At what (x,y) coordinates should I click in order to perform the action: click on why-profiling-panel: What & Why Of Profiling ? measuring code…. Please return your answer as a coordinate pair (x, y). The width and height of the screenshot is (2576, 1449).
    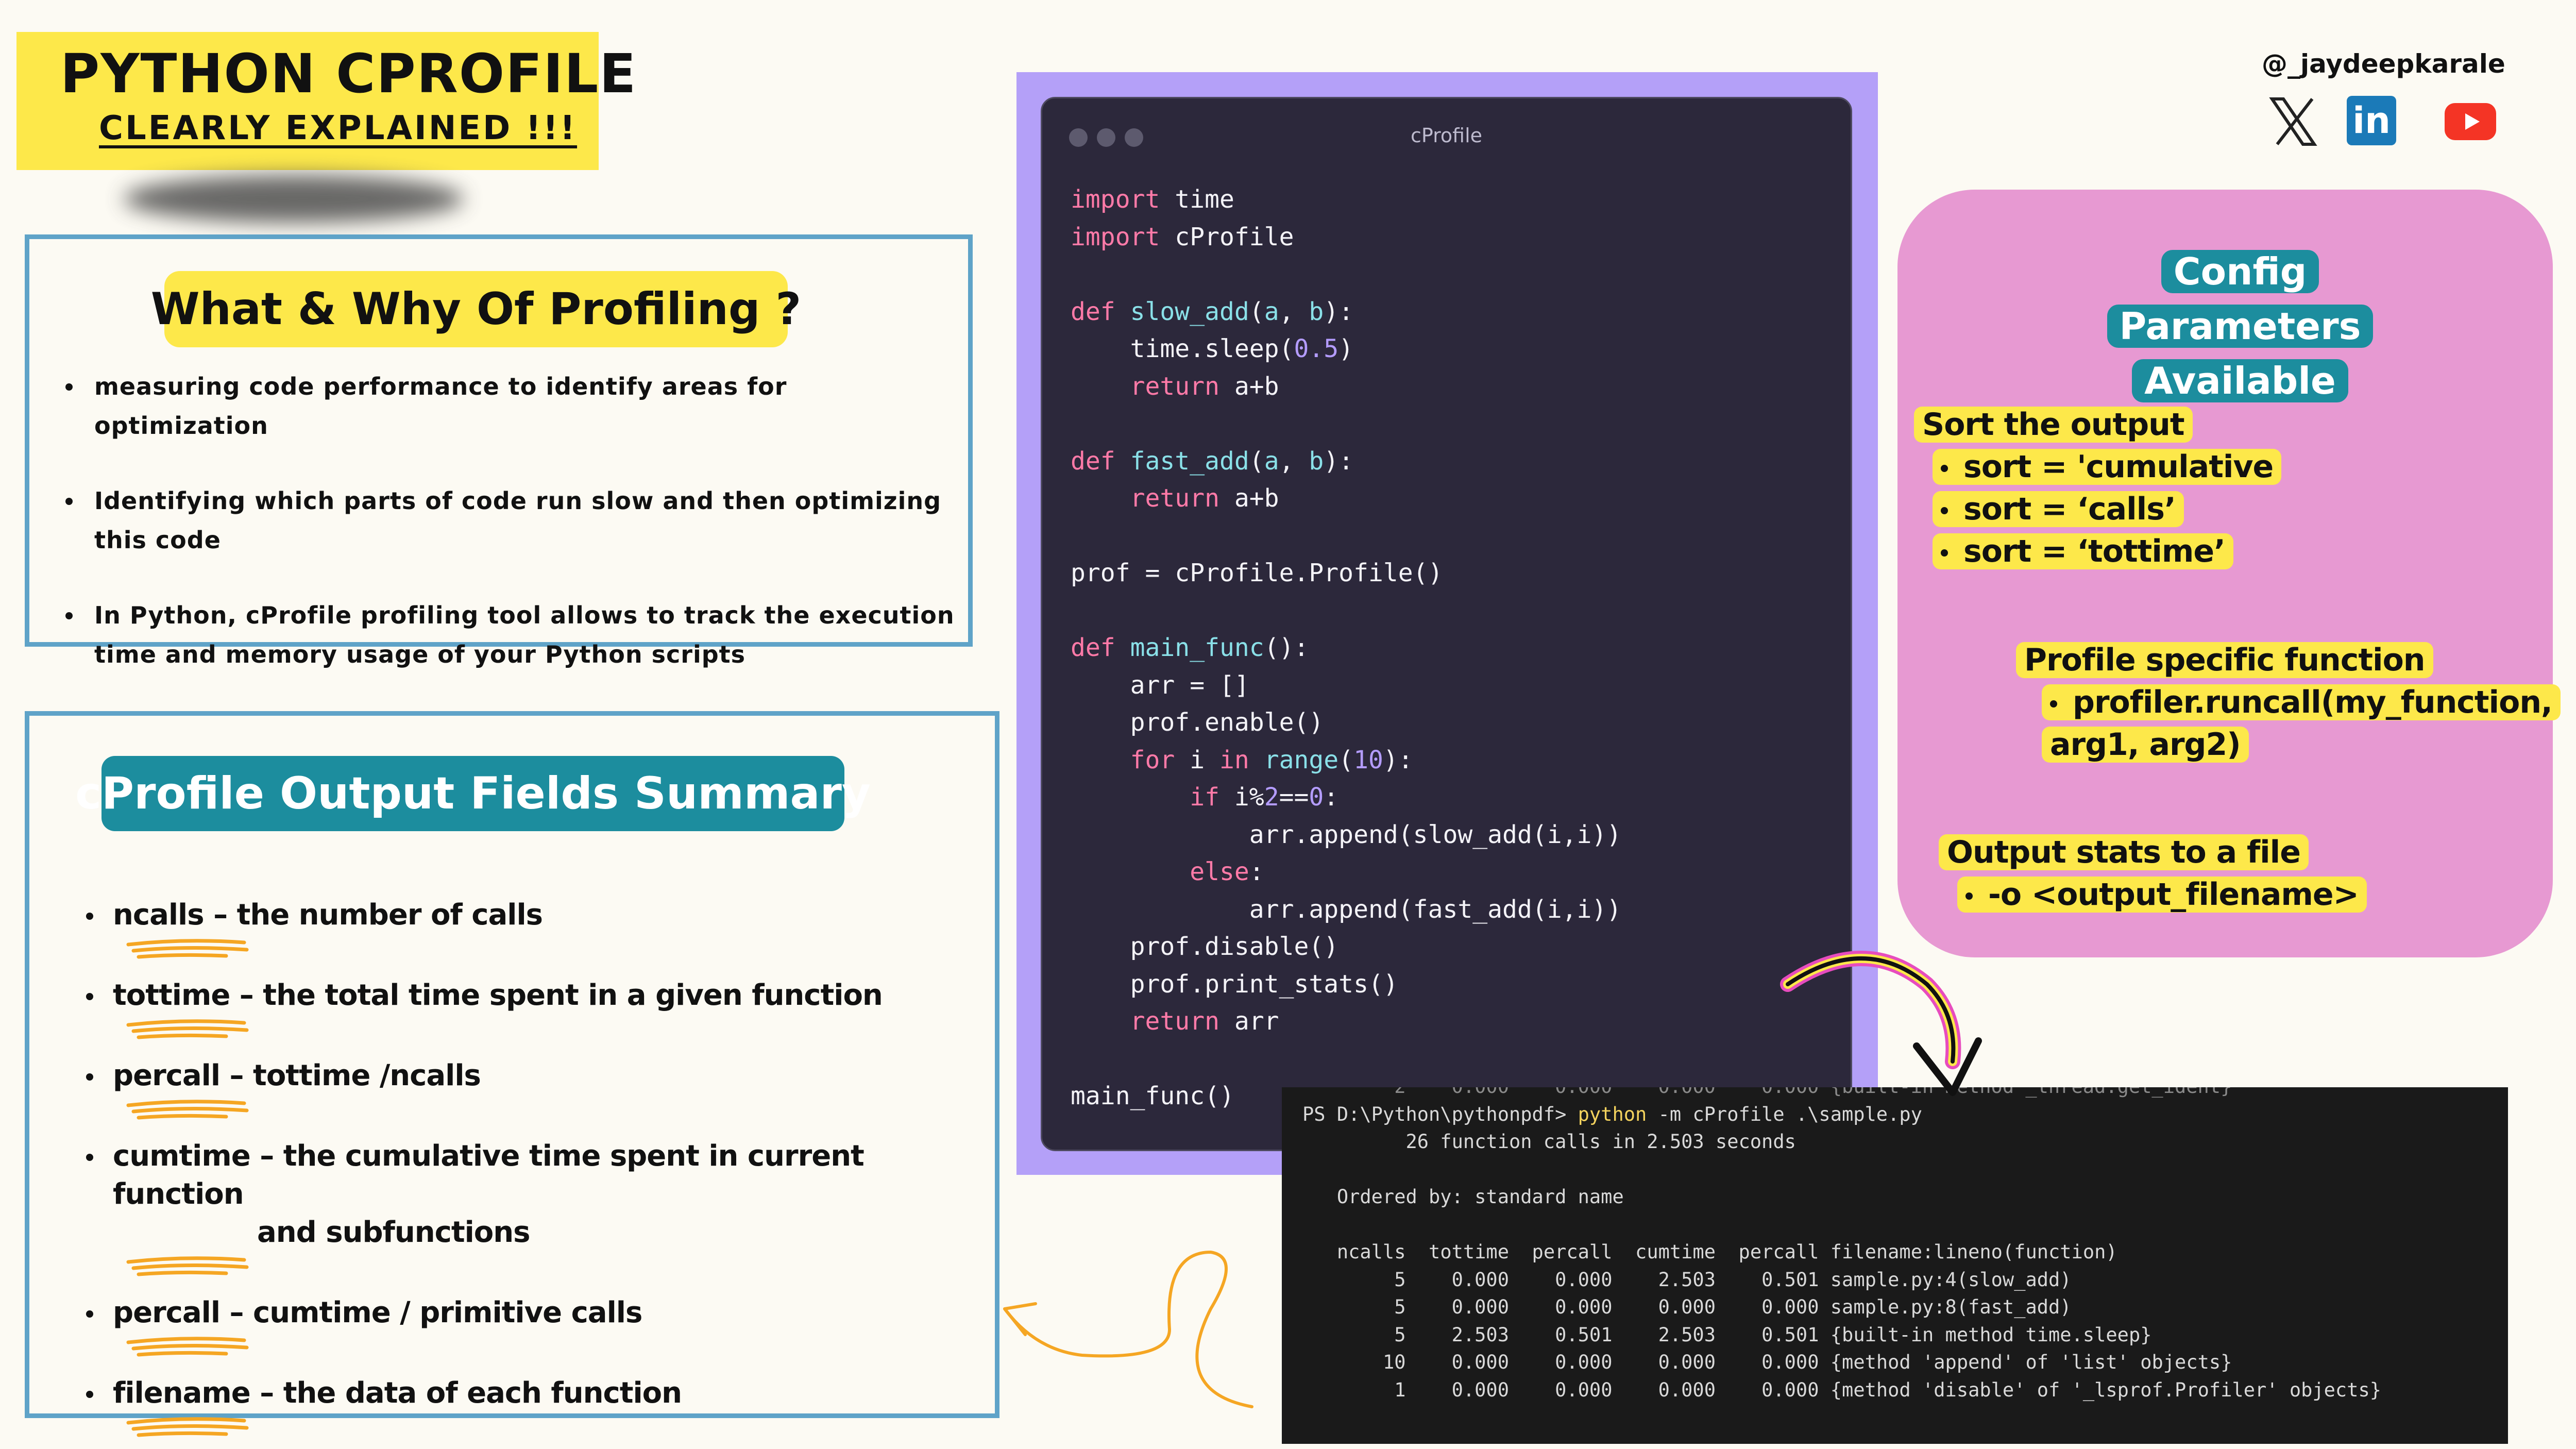
    Looking at the image, I should click on (499, 451).